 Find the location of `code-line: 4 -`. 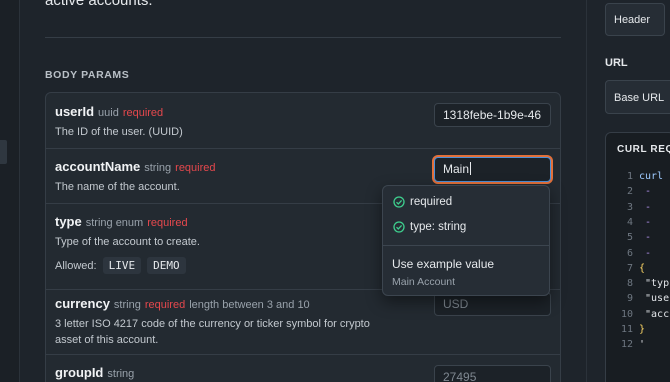

code-line: 4 - is located at coordinates (628, 224).